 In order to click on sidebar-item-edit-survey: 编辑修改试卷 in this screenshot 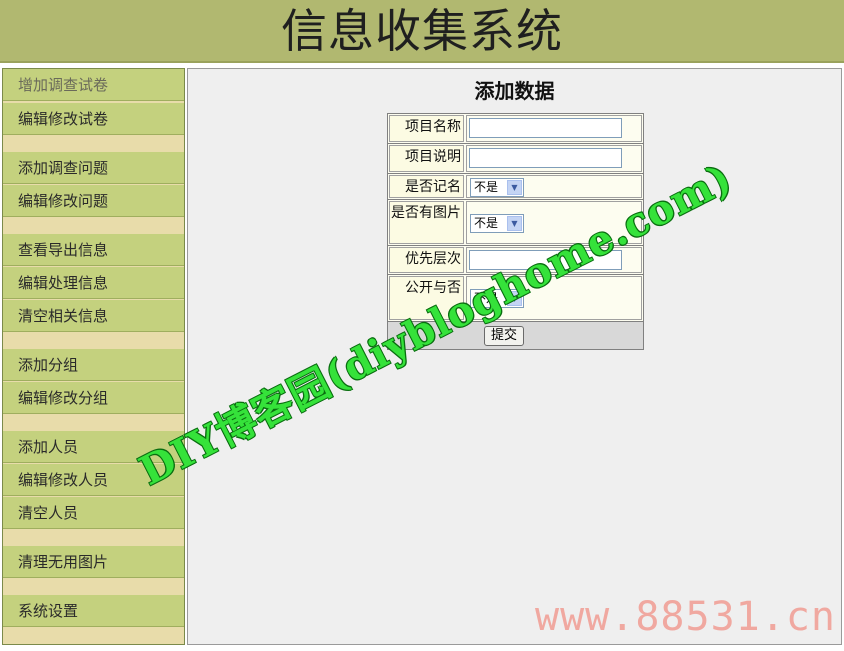, I will do `click(93, 119)`.